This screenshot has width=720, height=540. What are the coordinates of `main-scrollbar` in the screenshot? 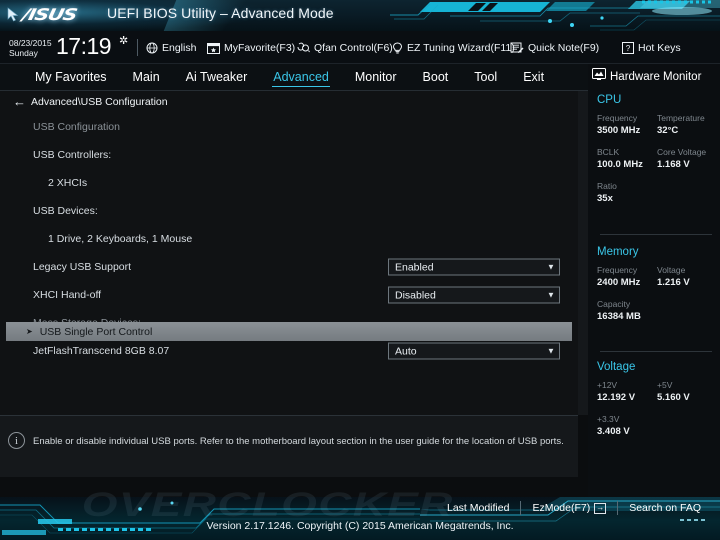 It's located at (583, 253).